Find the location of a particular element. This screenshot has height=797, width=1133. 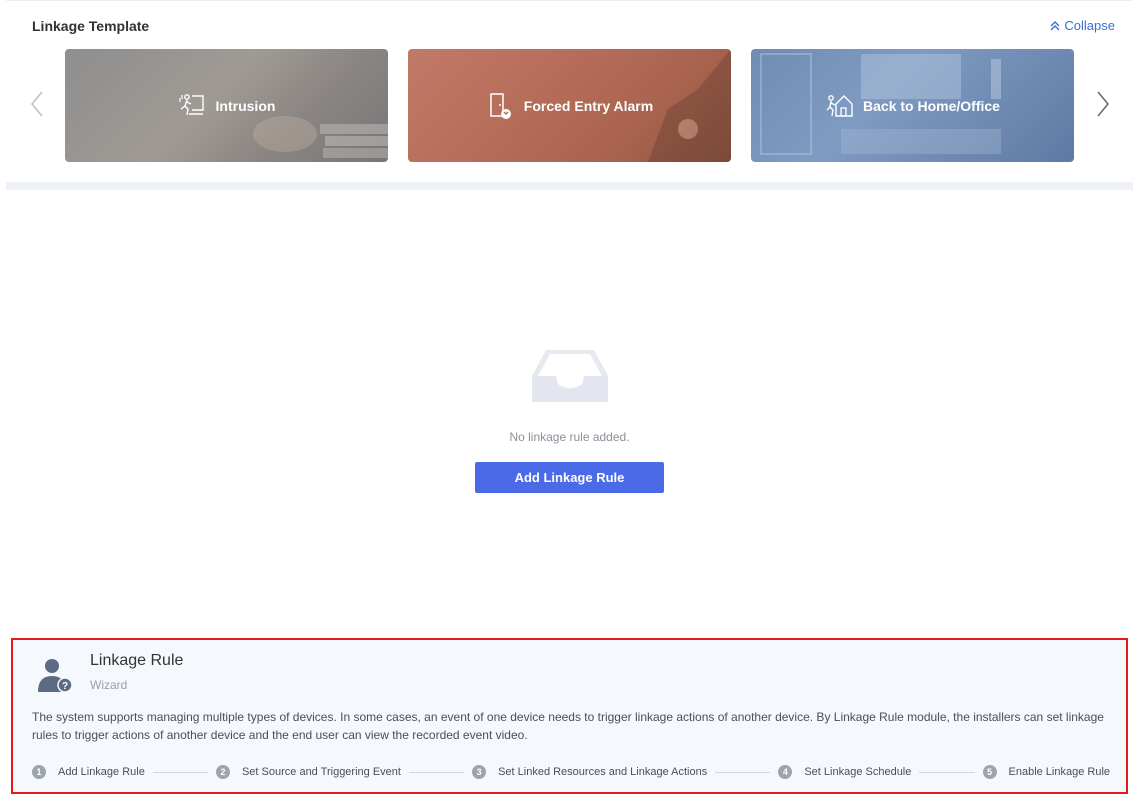

card-label: Back to Home/Office is located at coordinates (931, 105).